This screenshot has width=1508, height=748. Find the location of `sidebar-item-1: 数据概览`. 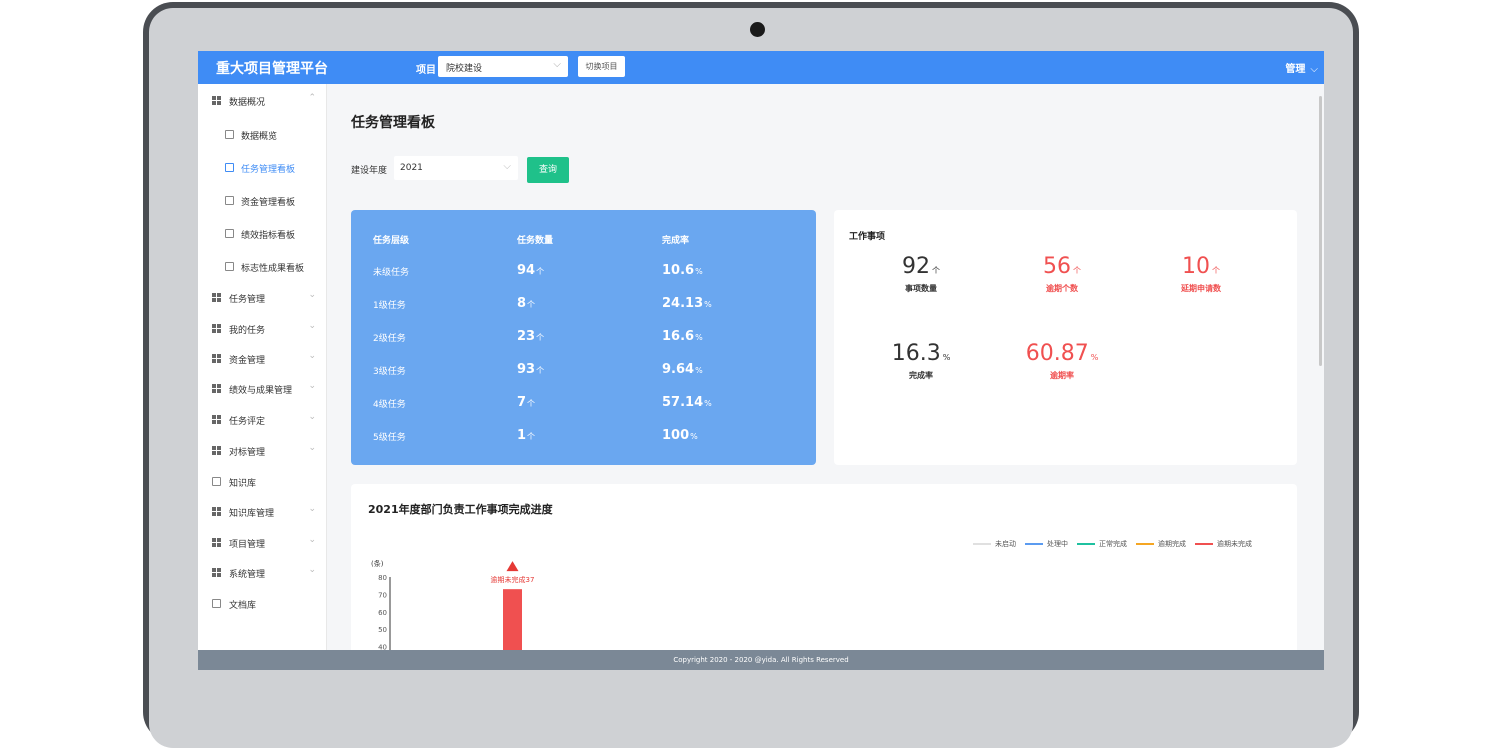

sidebar-item-1: 数据概览 is located at coordinates (262, 136).